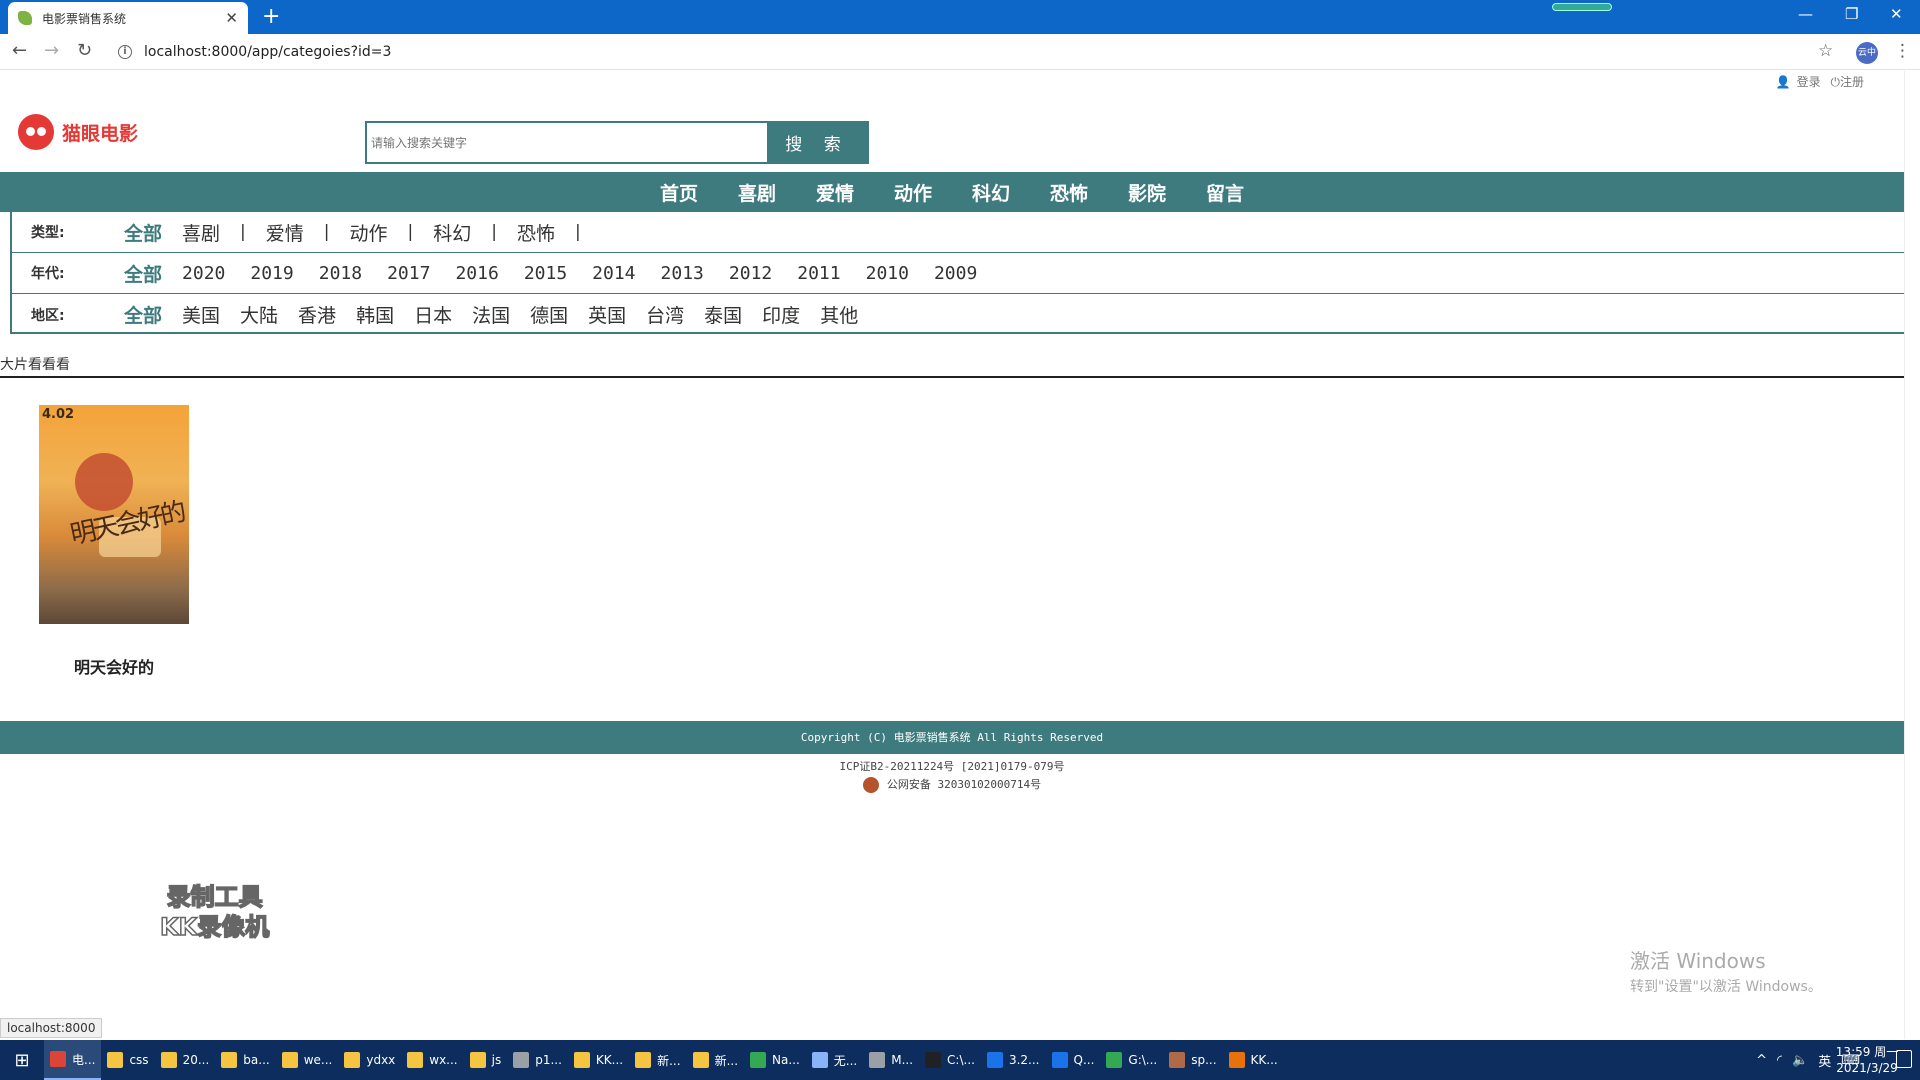  What do you see at coordinates (317, 314) in the screenshot?
I see `region-option: 香港` at bounding box center [317, 314].